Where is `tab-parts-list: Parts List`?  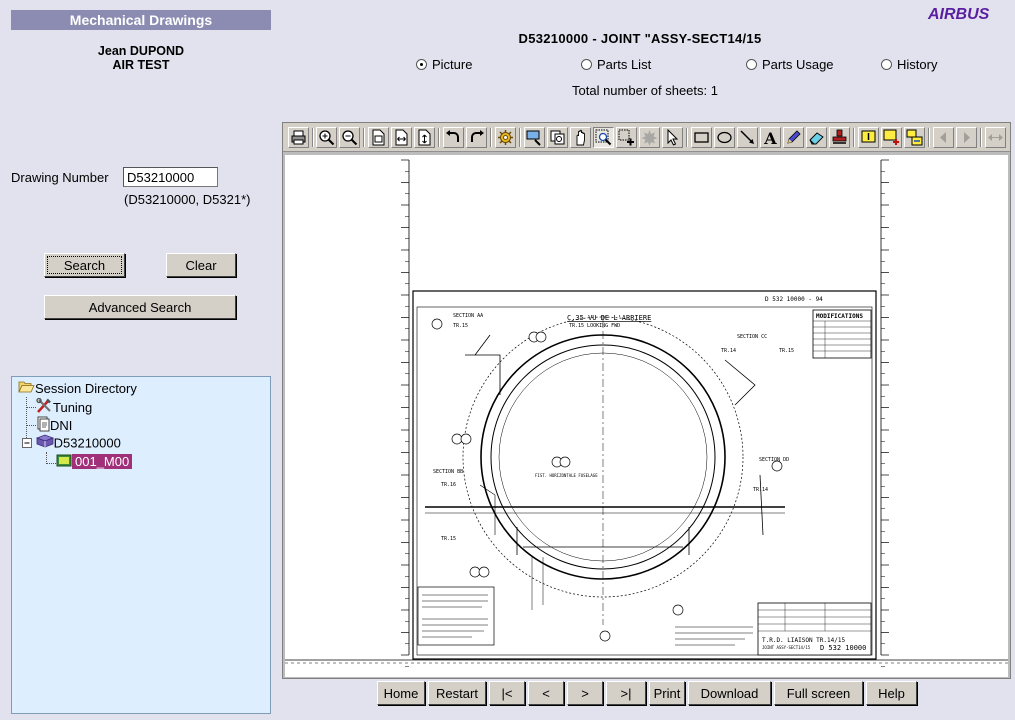
tab-parts-list: Parts List is located at coordinates (616, 64).